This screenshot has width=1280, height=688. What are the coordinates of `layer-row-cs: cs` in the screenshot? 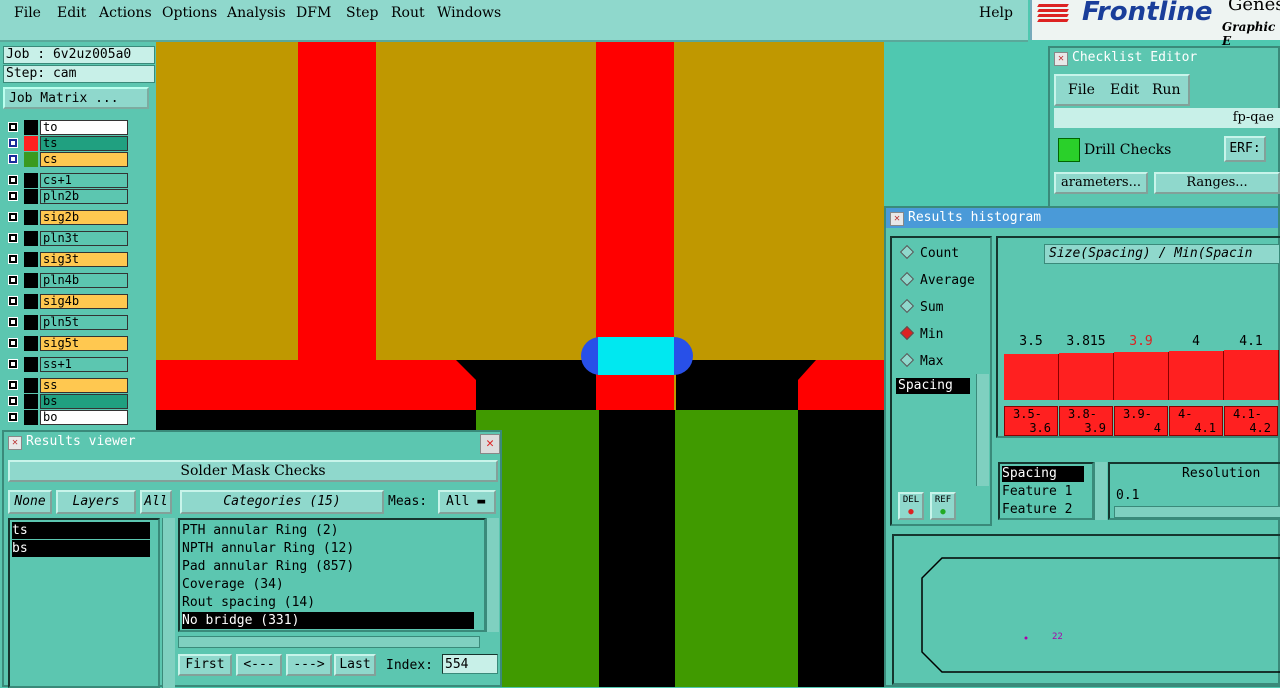 It's located at (66, 159).